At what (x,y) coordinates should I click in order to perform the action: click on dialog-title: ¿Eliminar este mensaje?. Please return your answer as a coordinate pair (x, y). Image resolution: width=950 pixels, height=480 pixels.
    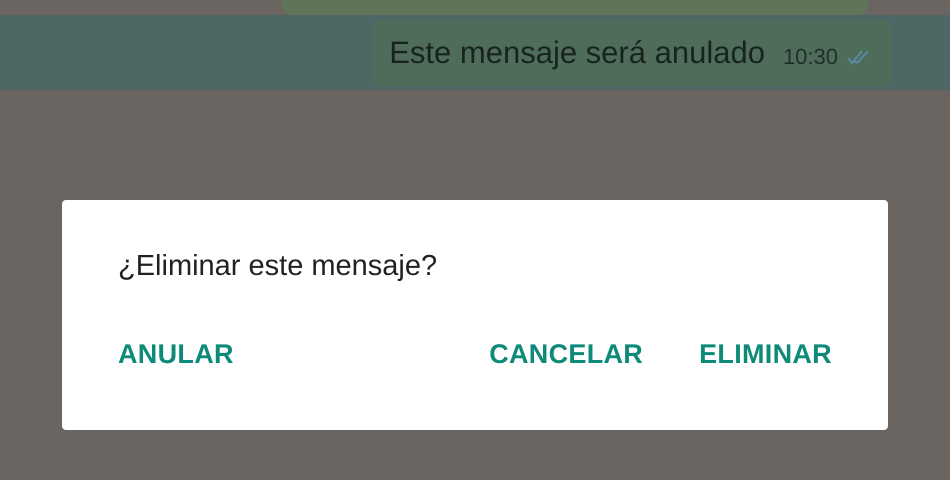
    Looking at the image, I should click on (278, 266).